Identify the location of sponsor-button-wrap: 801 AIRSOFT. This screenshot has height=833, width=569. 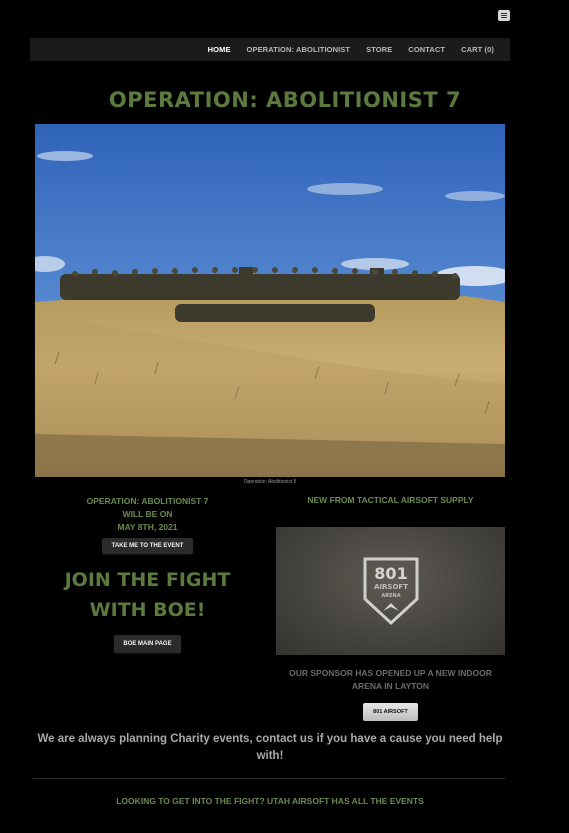
(390, 710).